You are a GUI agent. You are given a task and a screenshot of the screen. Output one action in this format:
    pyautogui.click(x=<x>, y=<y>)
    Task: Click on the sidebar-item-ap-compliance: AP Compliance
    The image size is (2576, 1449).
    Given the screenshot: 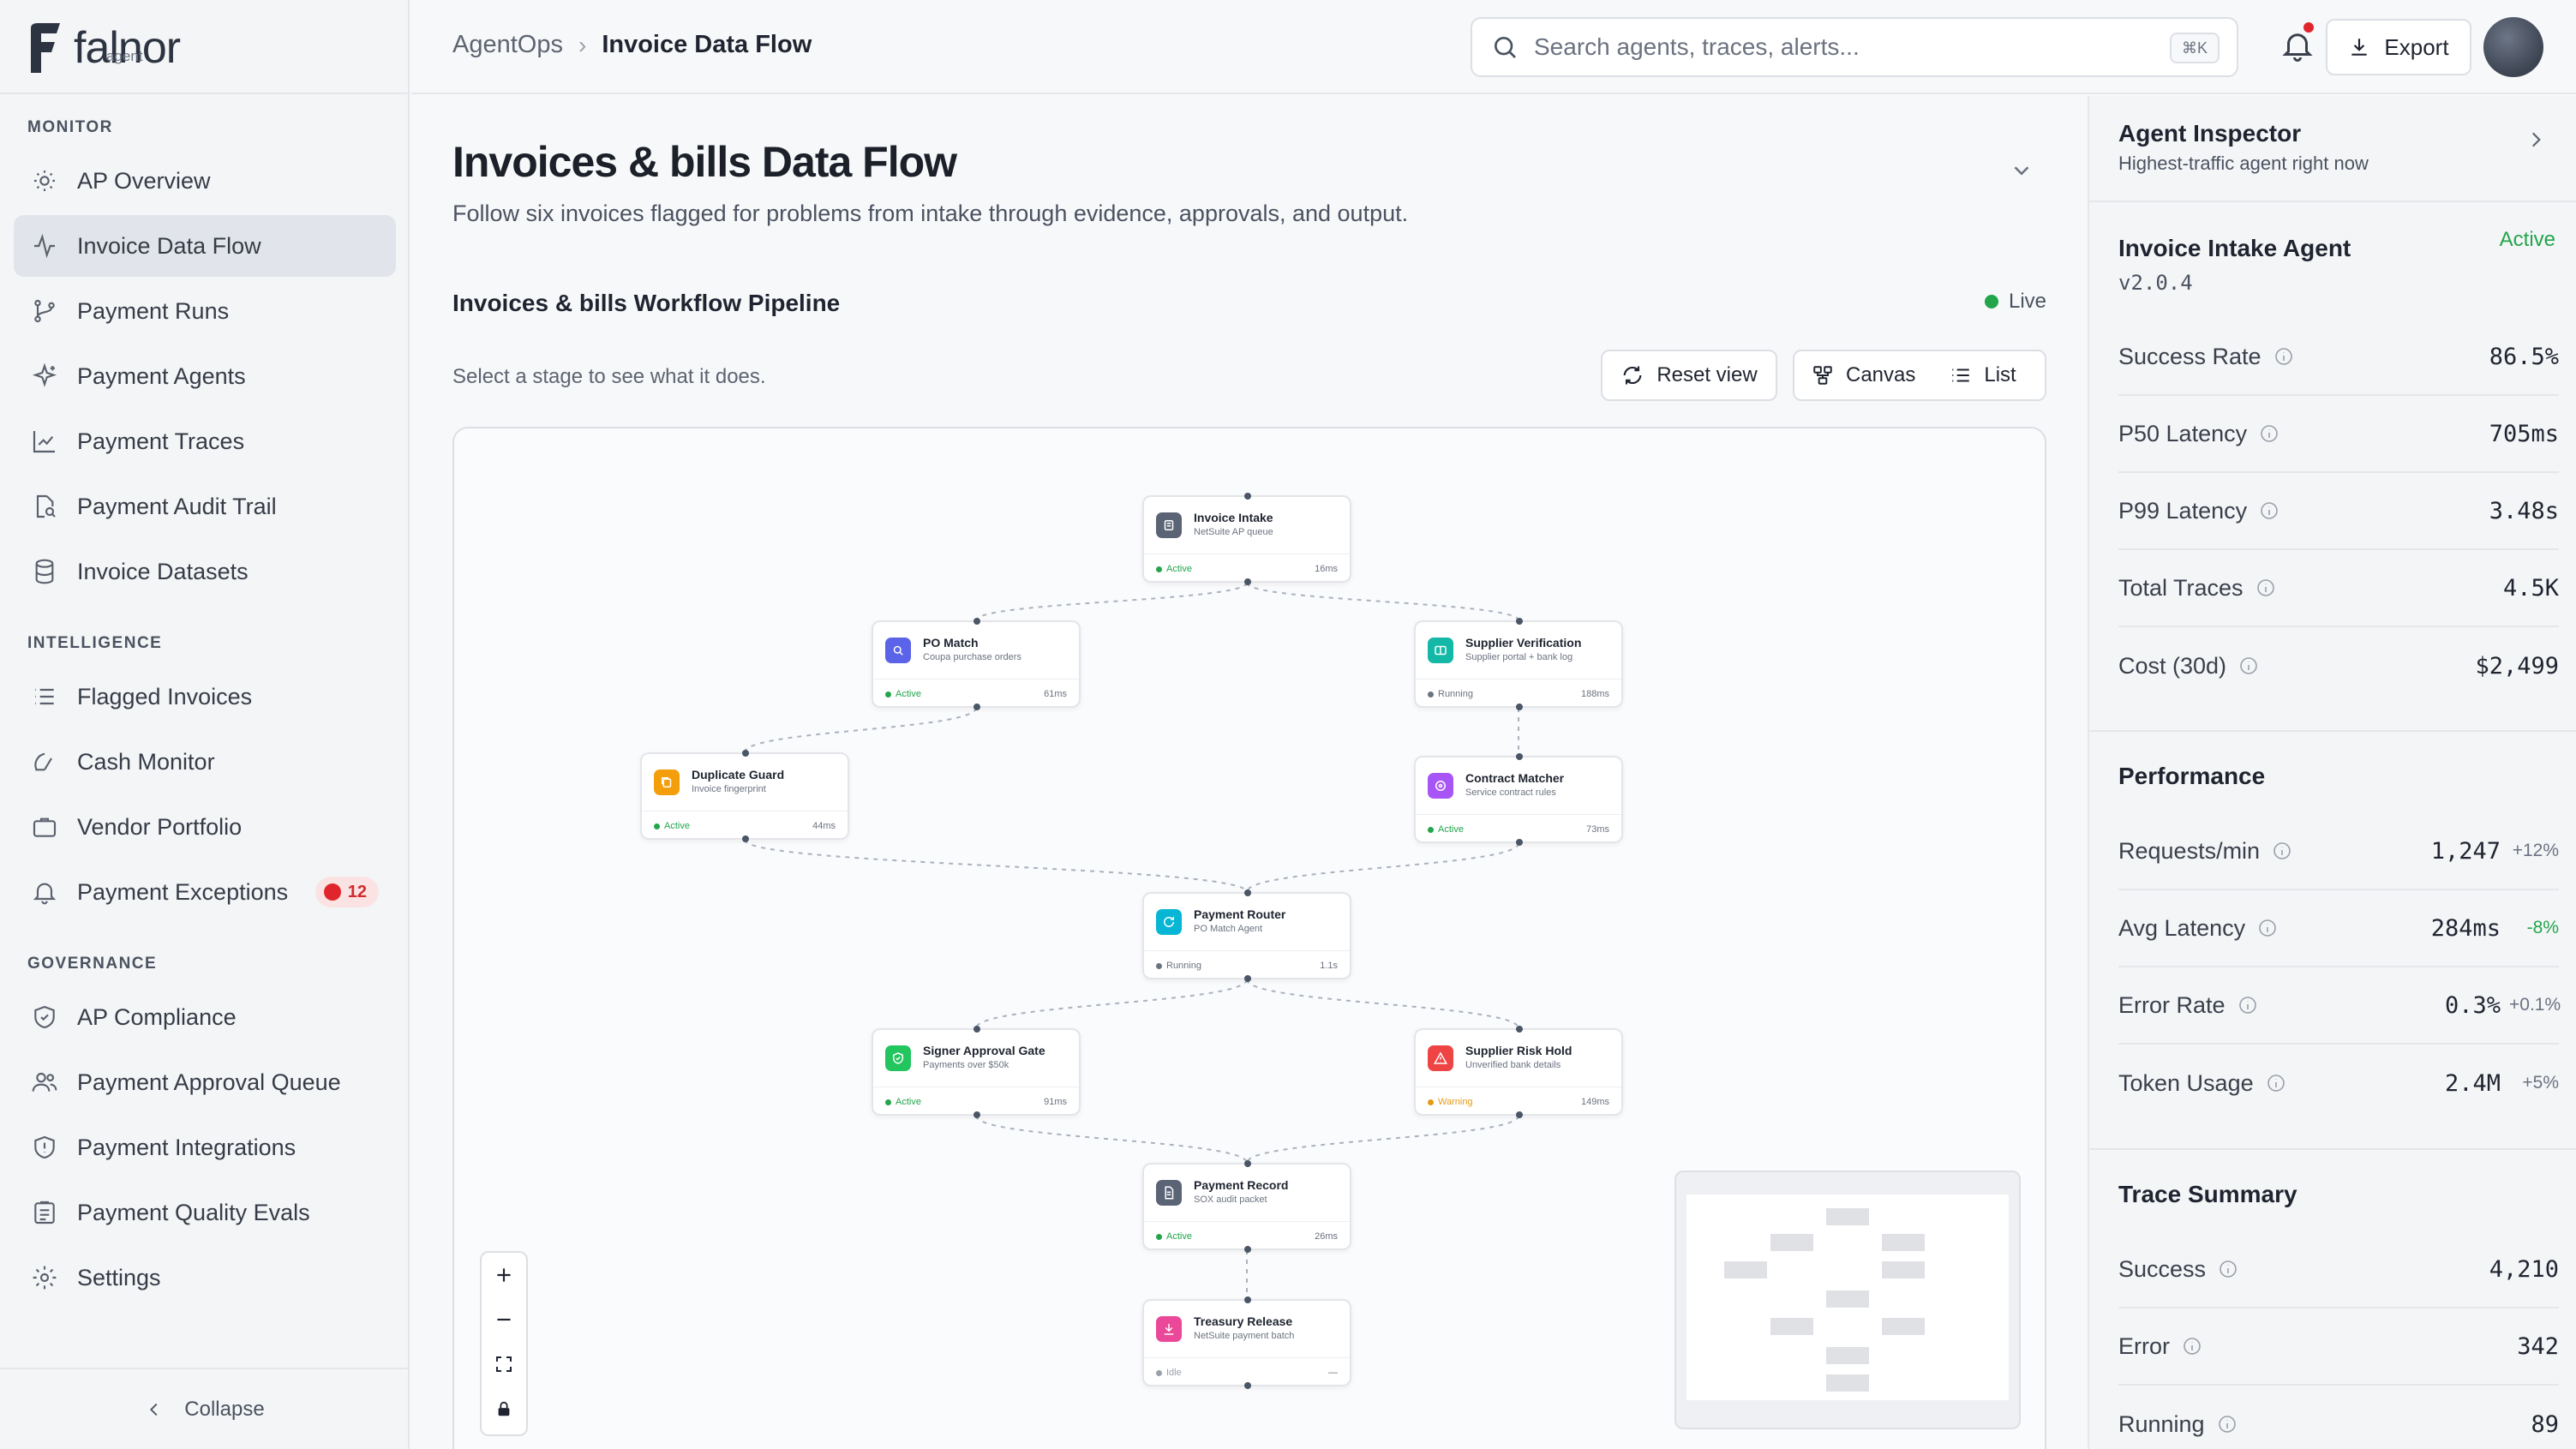 What is the action you would take?
    pyautogui.click(x=205, y=1017)
    